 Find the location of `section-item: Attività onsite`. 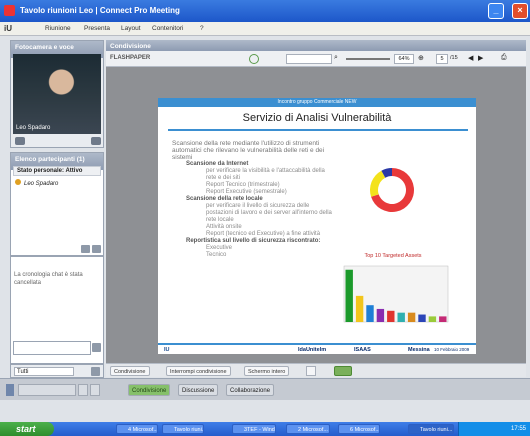

section-item: Attività onsite is located at coordinates (224, 227).